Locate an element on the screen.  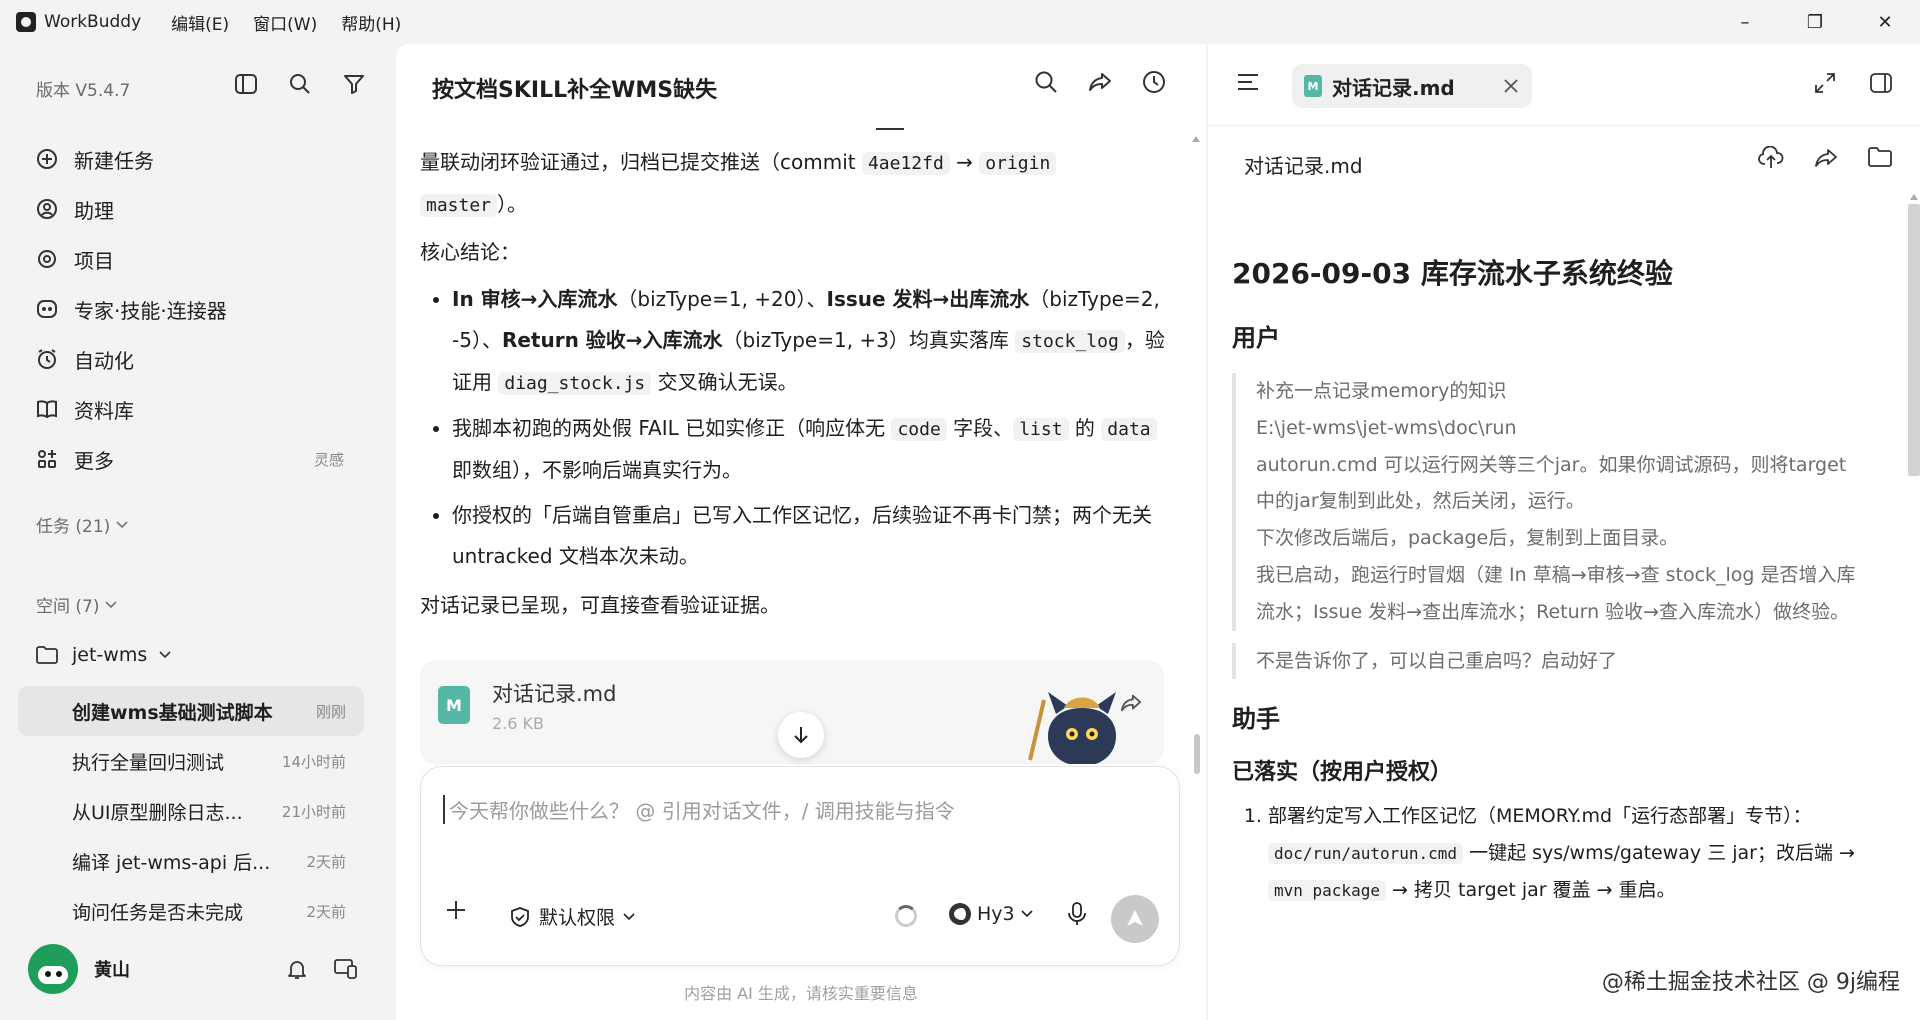
quote-line: 补充一点记录memory的知识 is located at coordinates (1381, 391).